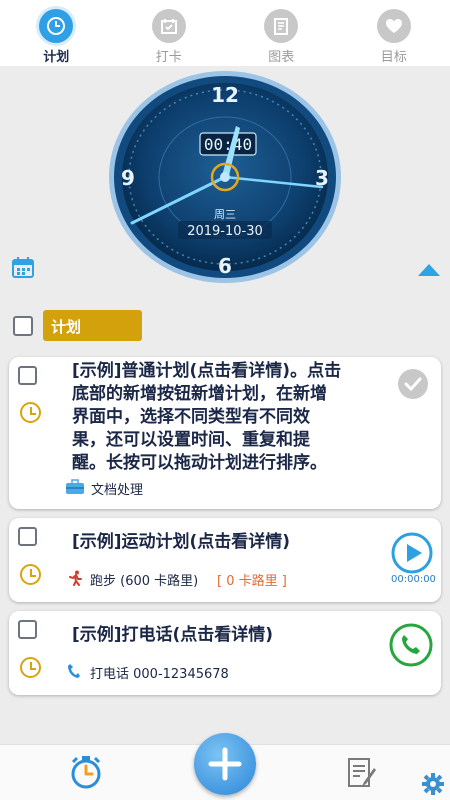 The height and width of the screenshot is (800, 450). What do you see at coordinates (23, 269) in the screenshot?
I see `calendar-icon` at bounding box center [23, 269].